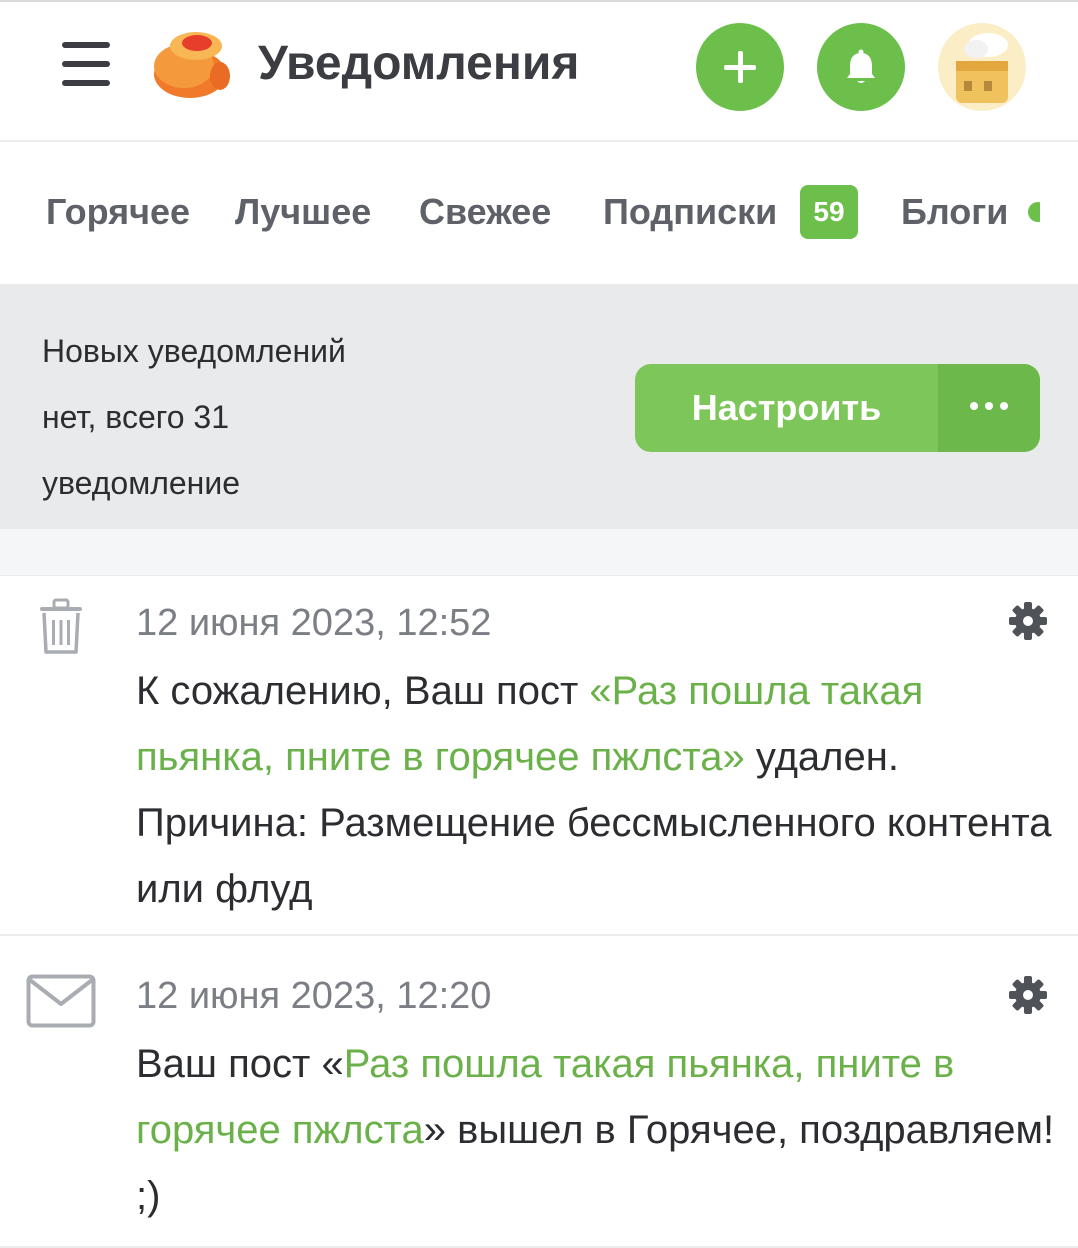 The image size is (1078, 1248). What do you see at coordinates (61, 1003) in the screenshot?
I see `envelope-icon` at bounding box center [61, 1003].